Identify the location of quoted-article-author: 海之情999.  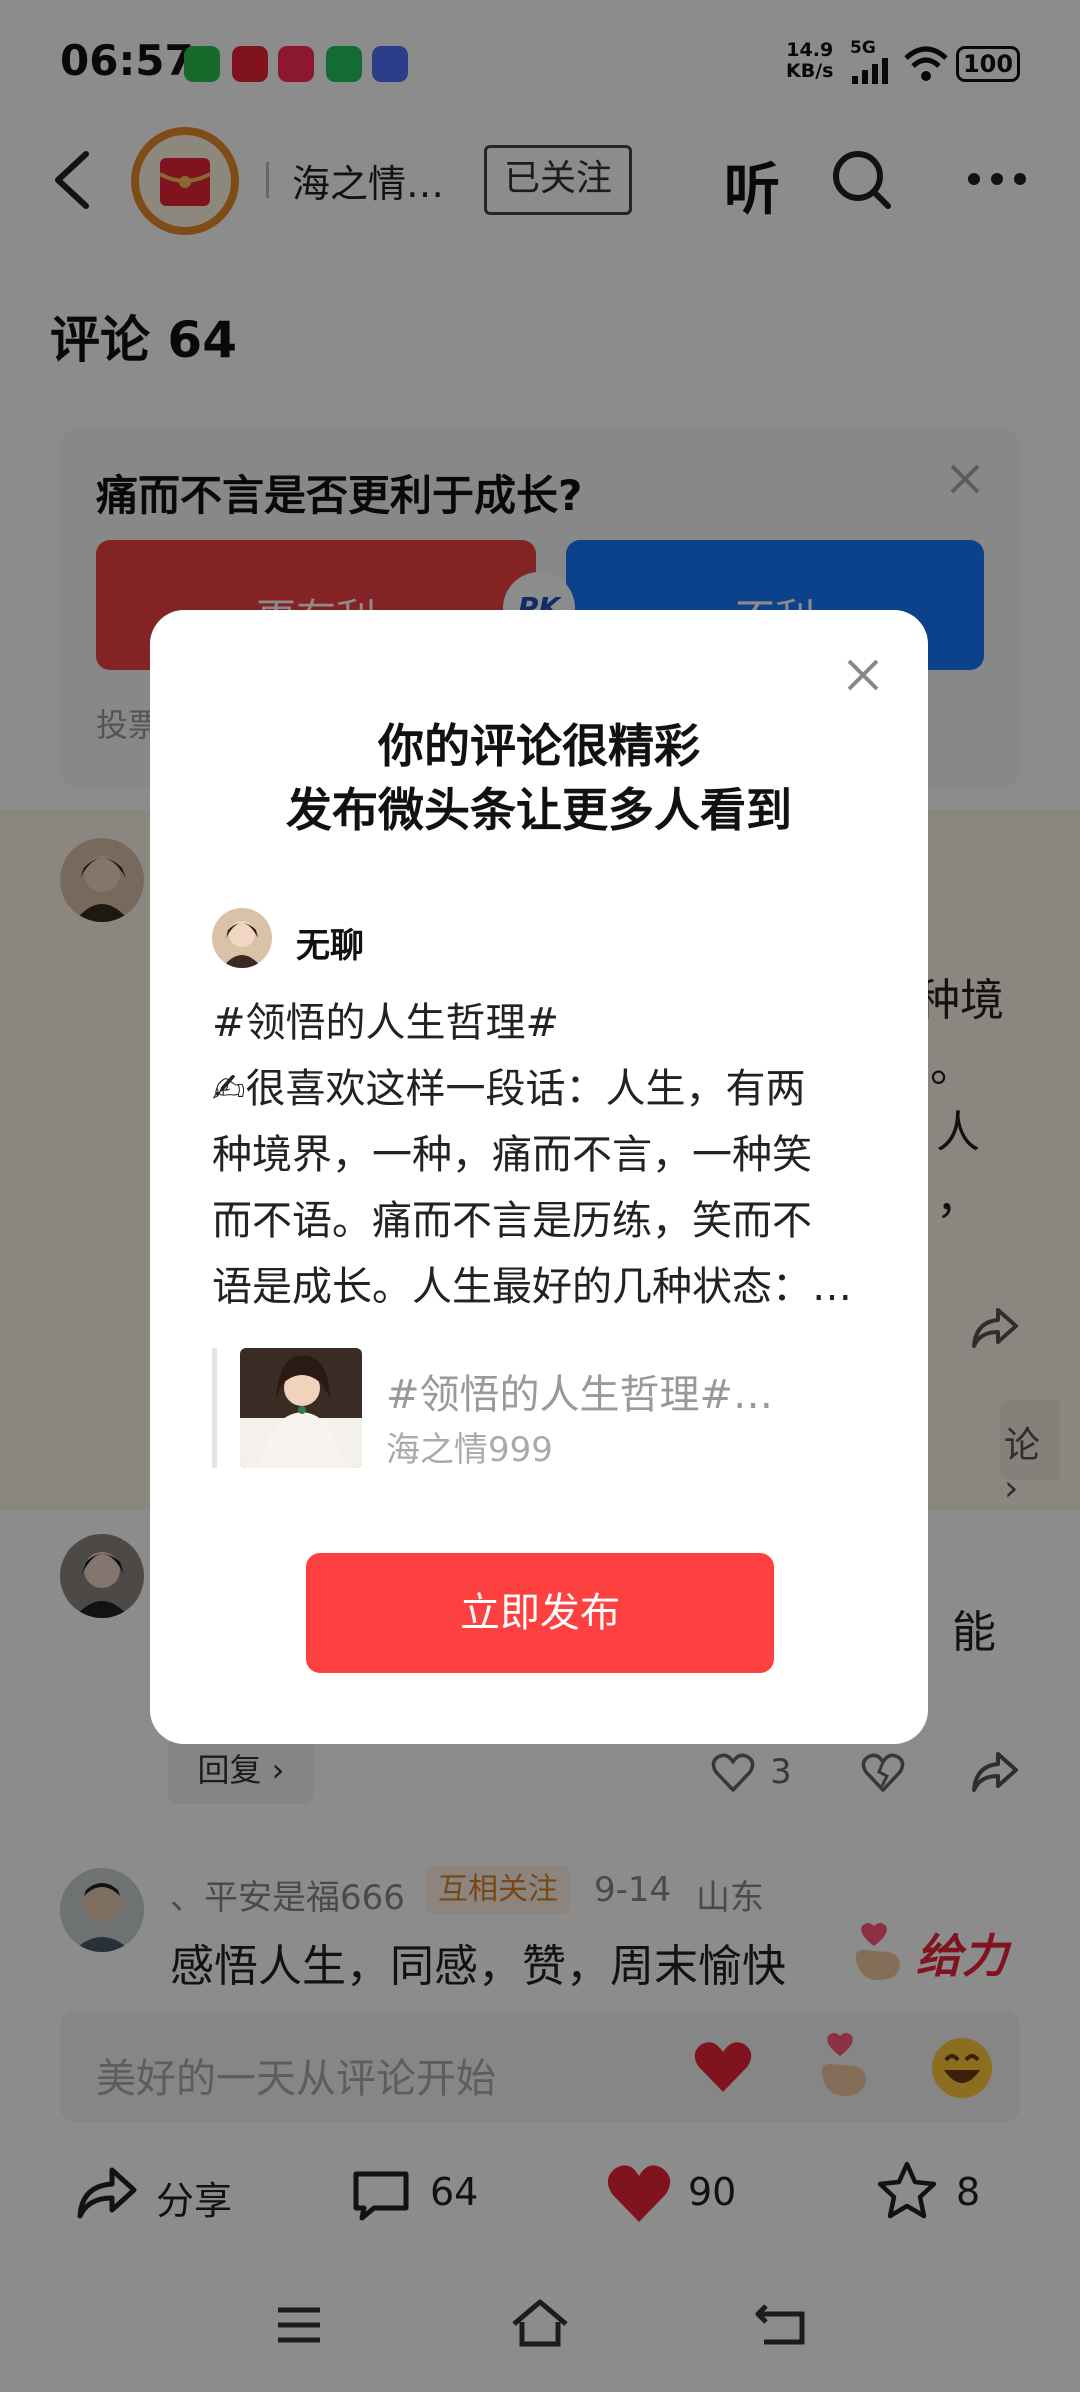
(469, 1450).